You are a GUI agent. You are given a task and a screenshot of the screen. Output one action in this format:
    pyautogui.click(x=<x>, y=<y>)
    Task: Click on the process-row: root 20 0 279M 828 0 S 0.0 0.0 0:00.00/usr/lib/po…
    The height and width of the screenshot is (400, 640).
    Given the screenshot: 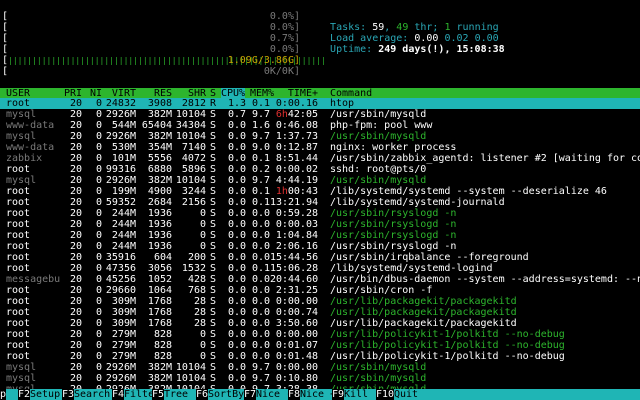 What is the action you would take?
    pyautogui.click(x=320, y=334)
    